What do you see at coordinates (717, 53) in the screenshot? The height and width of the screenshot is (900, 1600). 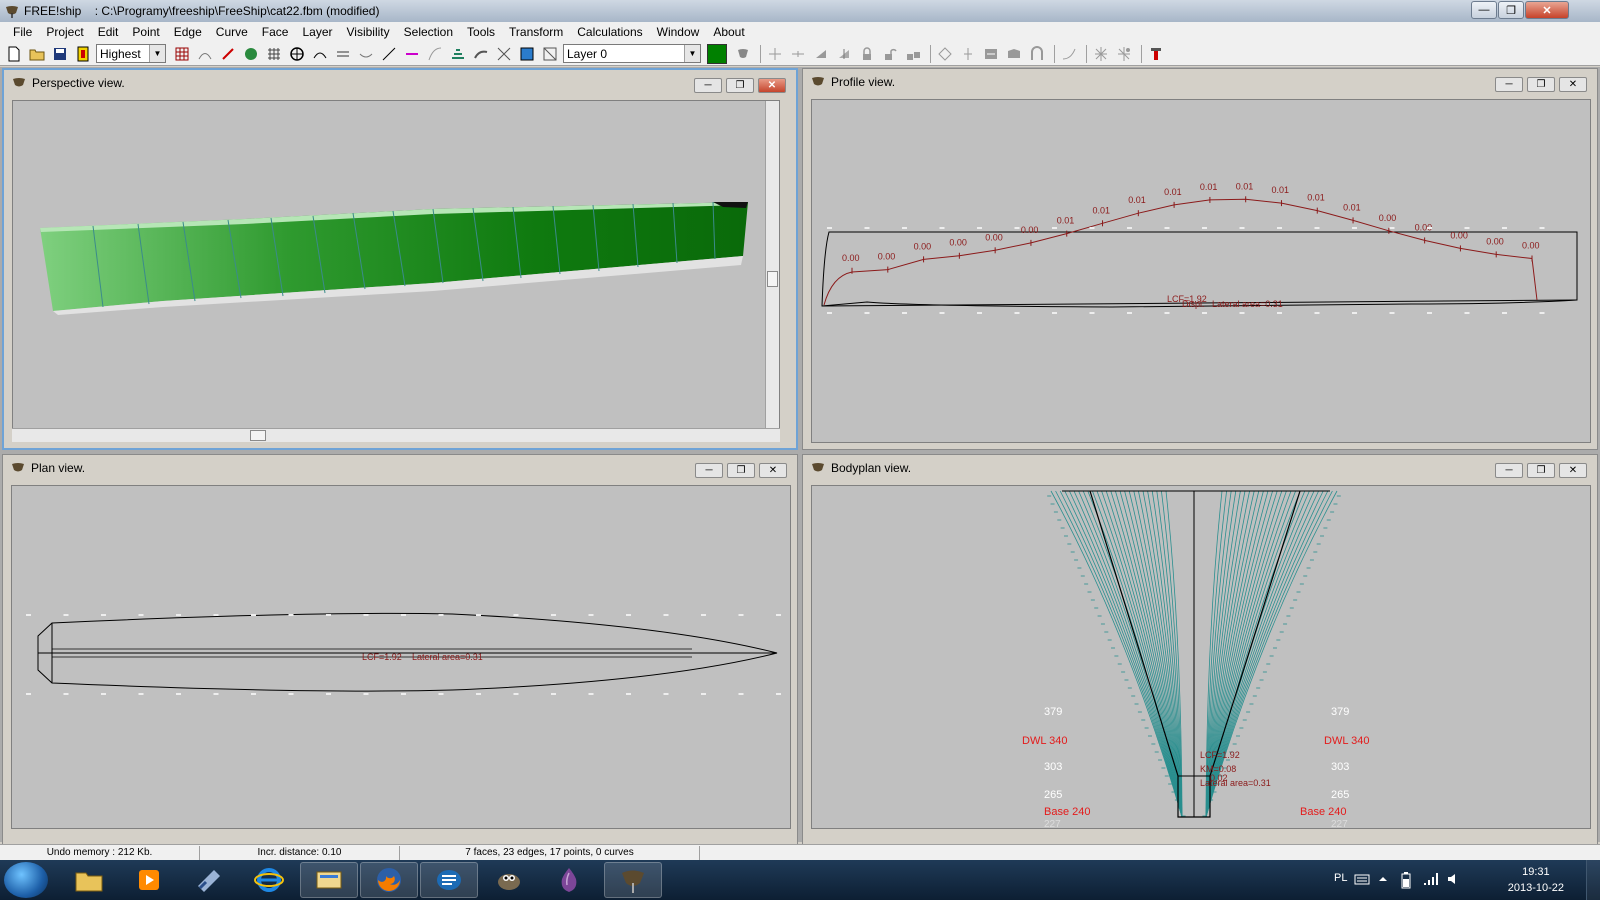 I see `layer-color-swatch` at bounding box center [717, 53].